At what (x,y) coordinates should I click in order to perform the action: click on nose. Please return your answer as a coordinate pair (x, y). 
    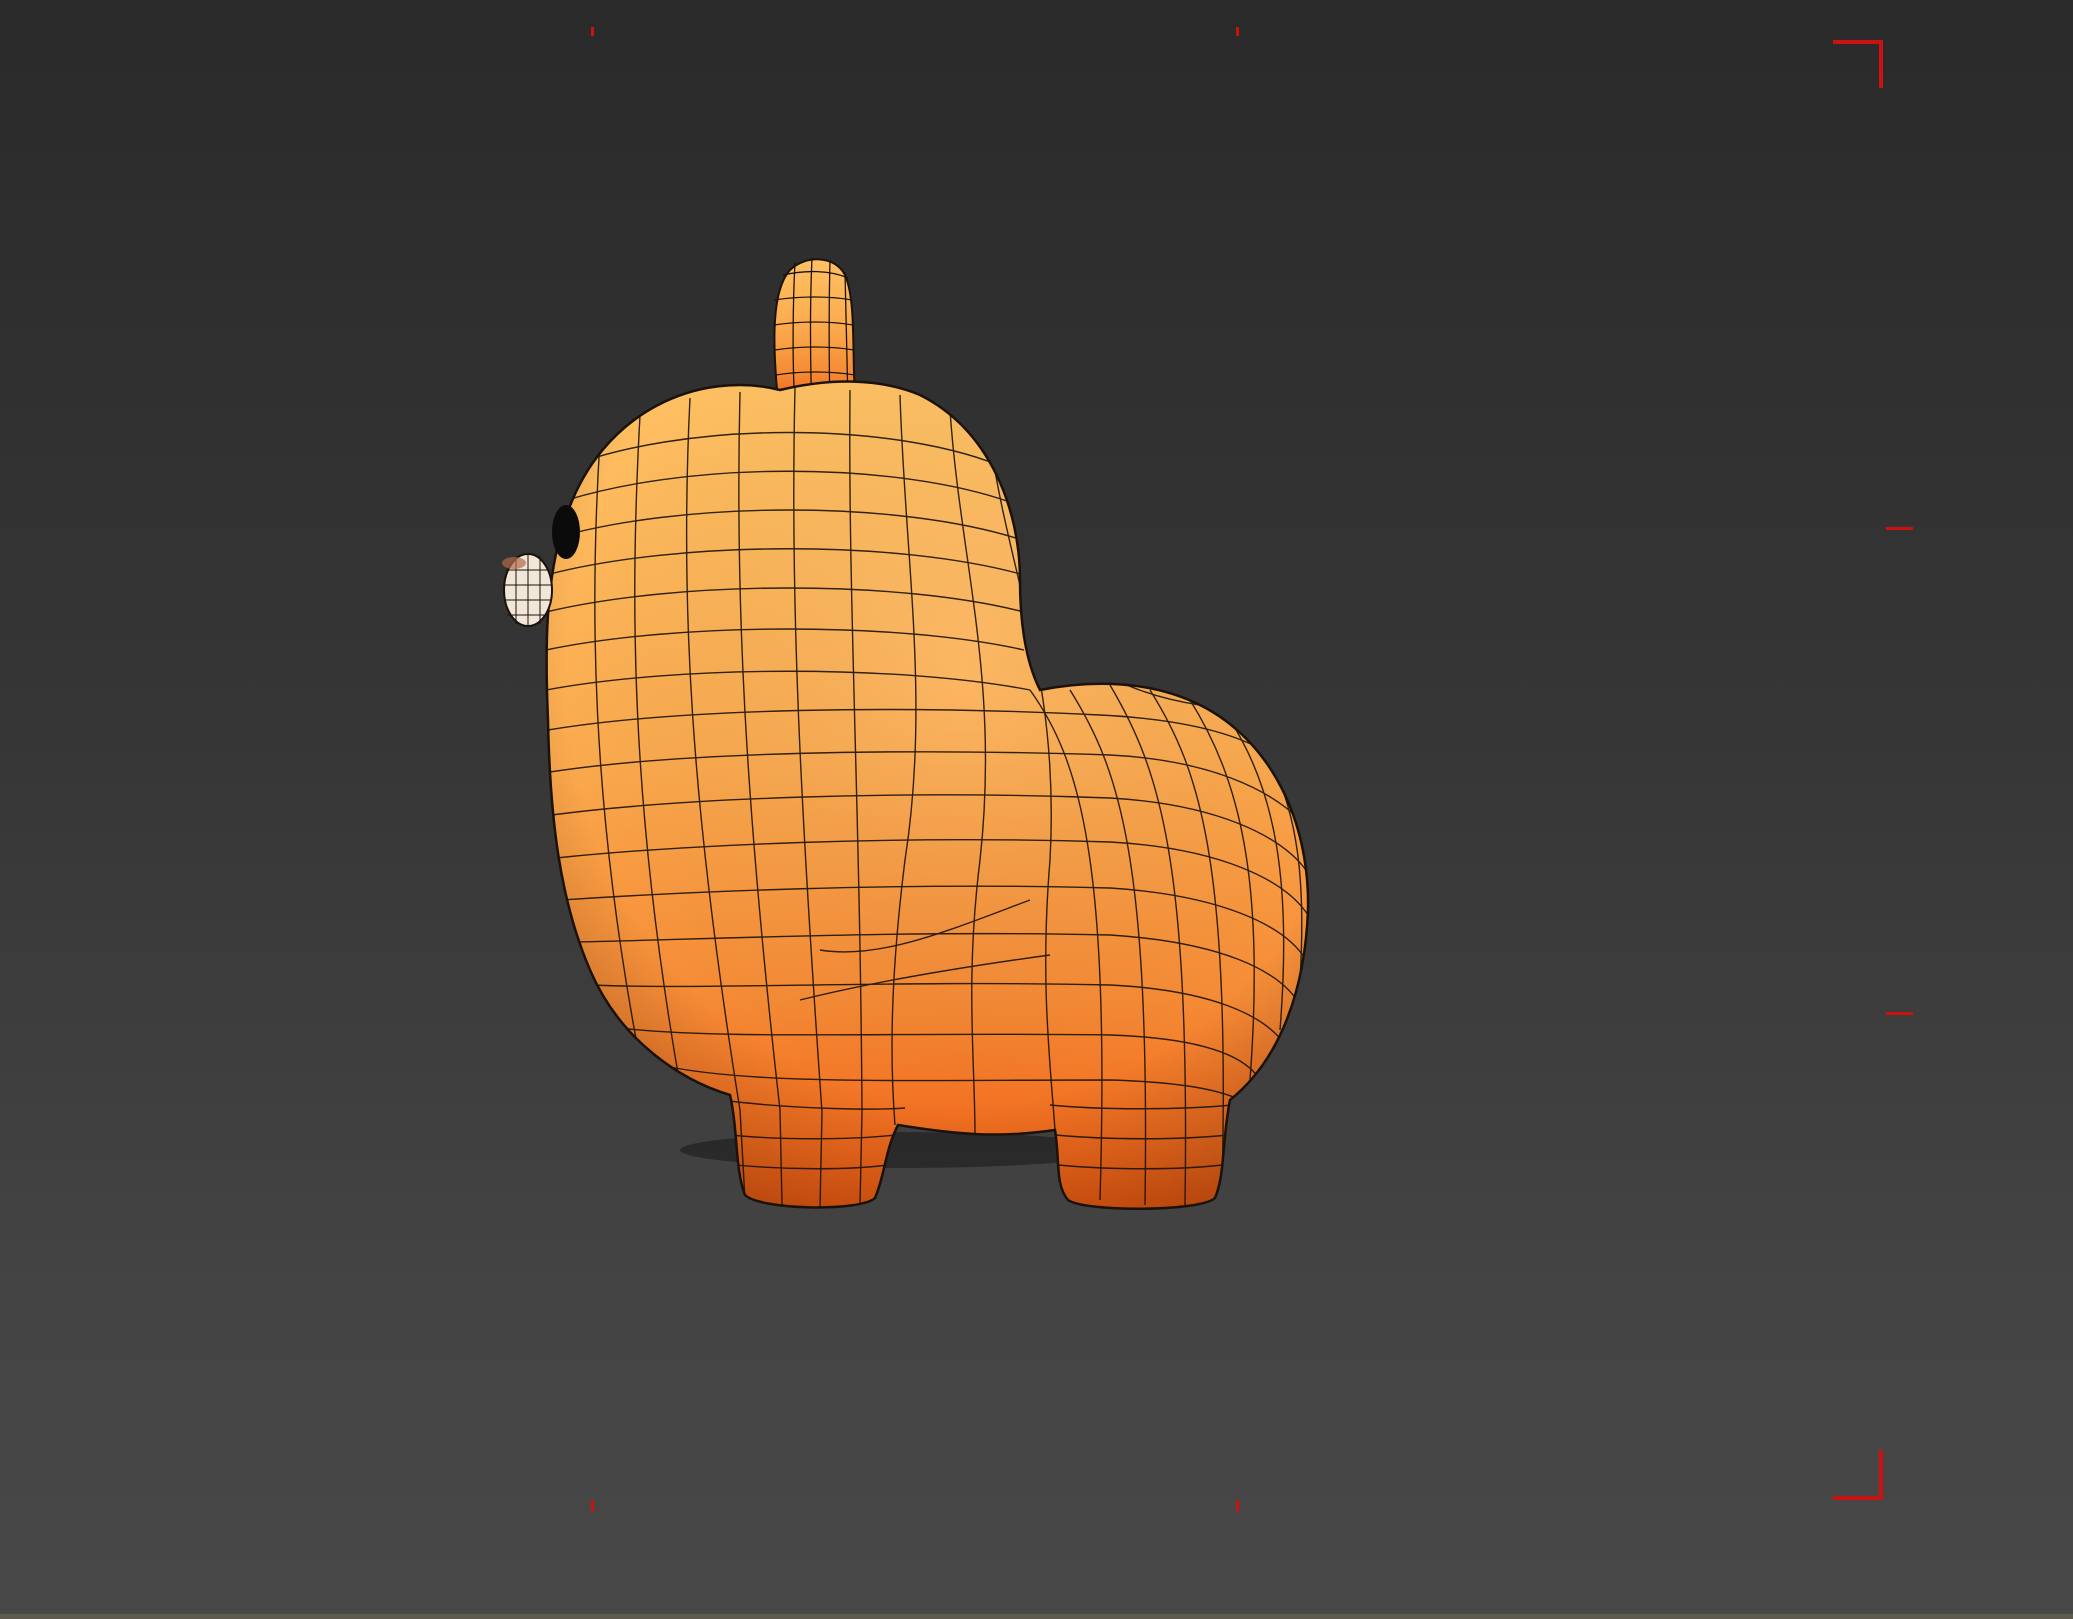
    Looking at the image, I should click on (527, 590).